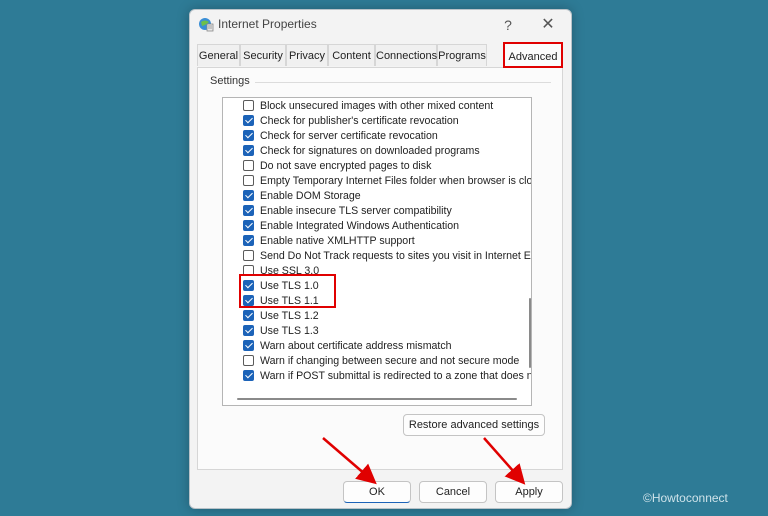 The height and width of the screenshot is (516, 768). I want to click on setting-integrated-windows-auth: Enable Integrated Windows Authentication, so click(387, 226).